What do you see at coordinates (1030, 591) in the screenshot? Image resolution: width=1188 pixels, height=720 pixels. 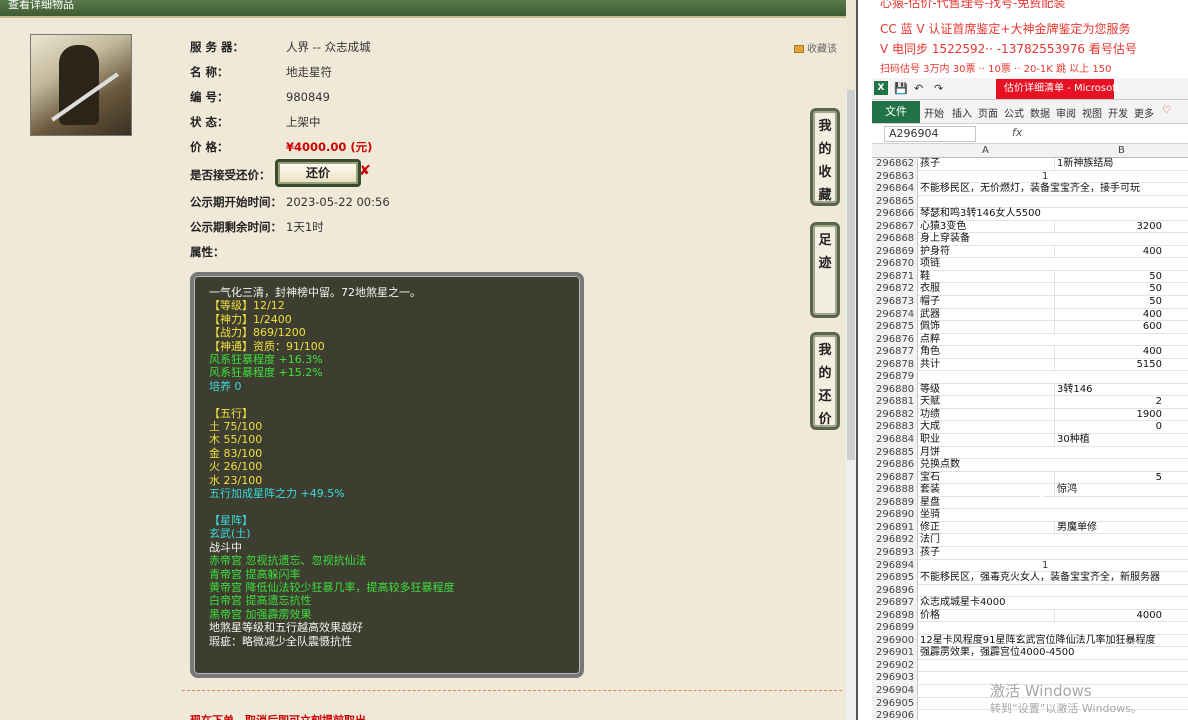 I see `table-row: 296896` at bounding box center [1030, 591].